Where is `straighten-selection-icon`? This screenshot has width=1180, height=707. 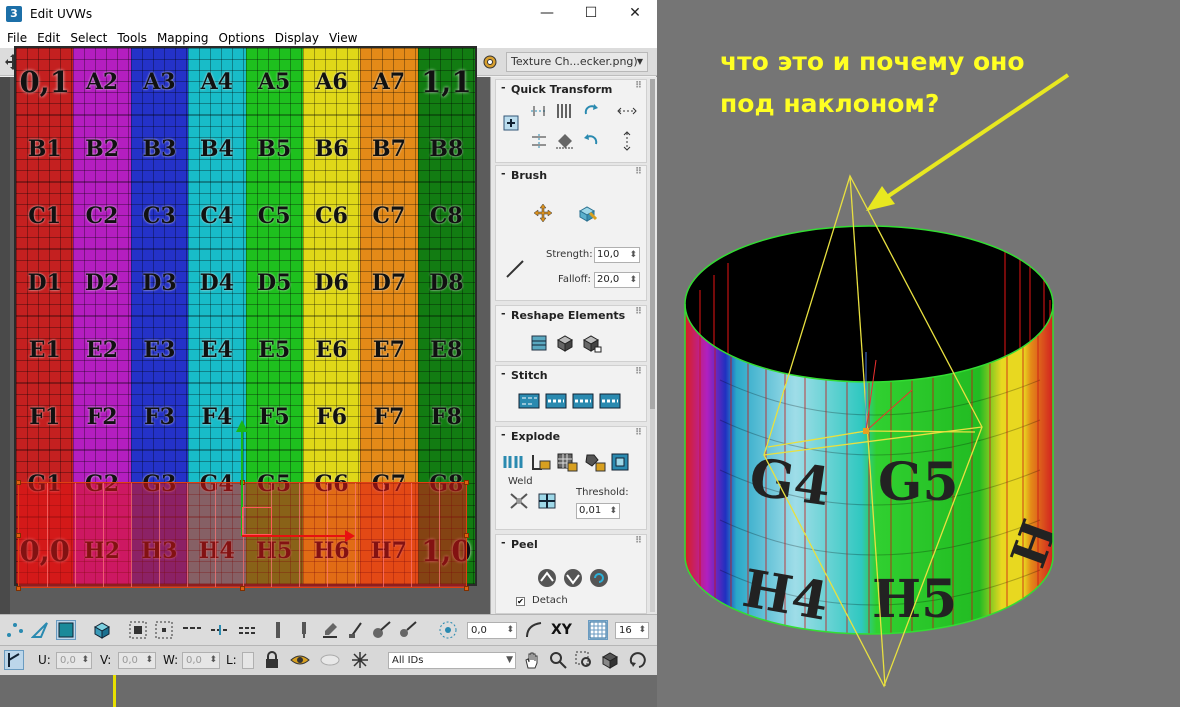 straighten-selection-icon is located at coordinates (539, 343).